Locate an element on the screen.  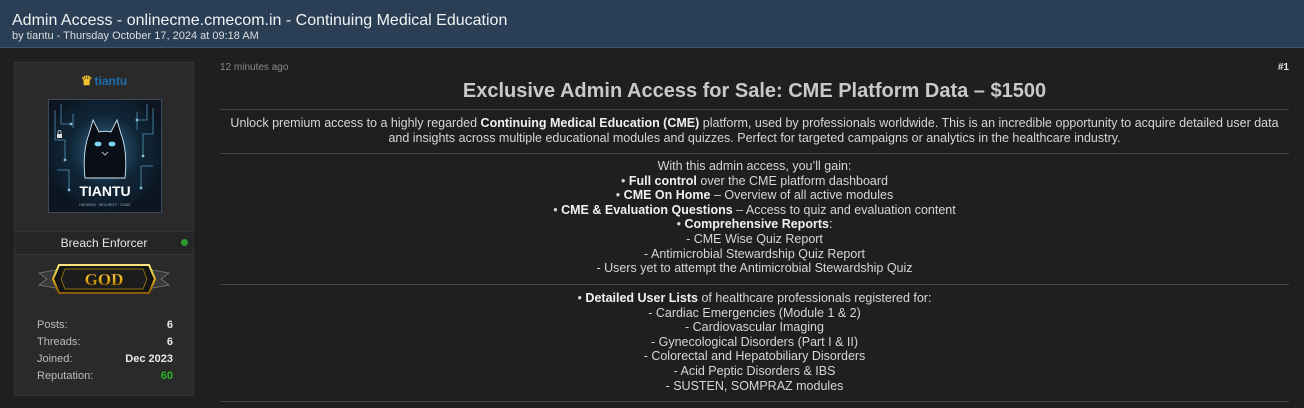
stat-label: Joined: is located at coordinates (55, 359).